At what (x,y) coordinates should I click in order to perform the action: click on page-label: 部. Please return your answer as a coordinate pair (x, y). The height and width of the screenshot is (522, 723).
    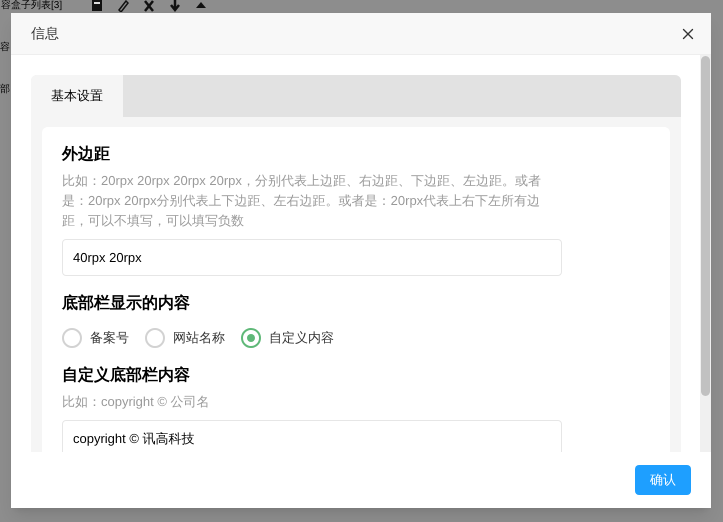
    Looking at the image, I should click on (5, 90).